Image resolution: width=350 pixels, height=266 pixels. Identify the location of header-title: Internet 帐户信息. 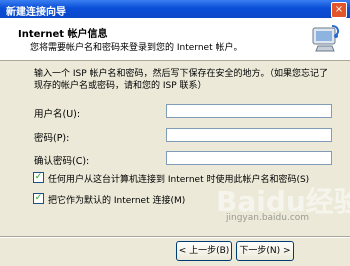
(63, 34).